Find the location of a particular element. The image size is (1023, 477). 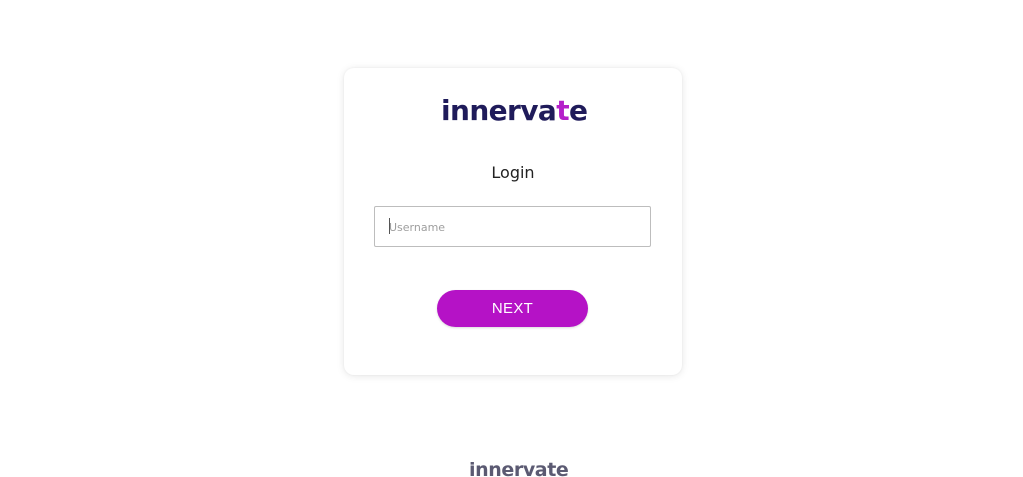

next-button: NEXT is located at coordinates (512, 308).